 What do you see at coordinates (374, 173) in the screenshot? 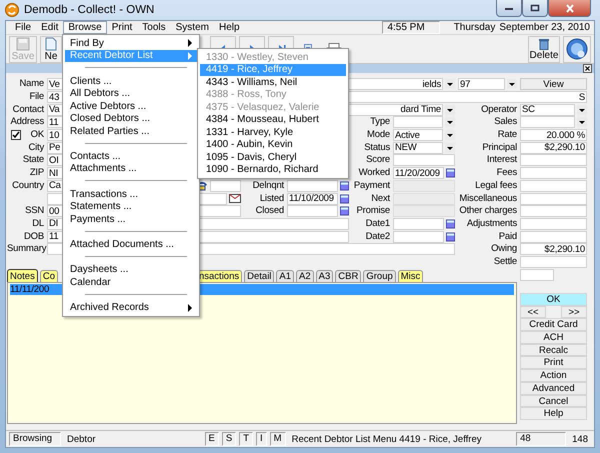
I see `field-label: Worked` at bounding box center [374, 173].